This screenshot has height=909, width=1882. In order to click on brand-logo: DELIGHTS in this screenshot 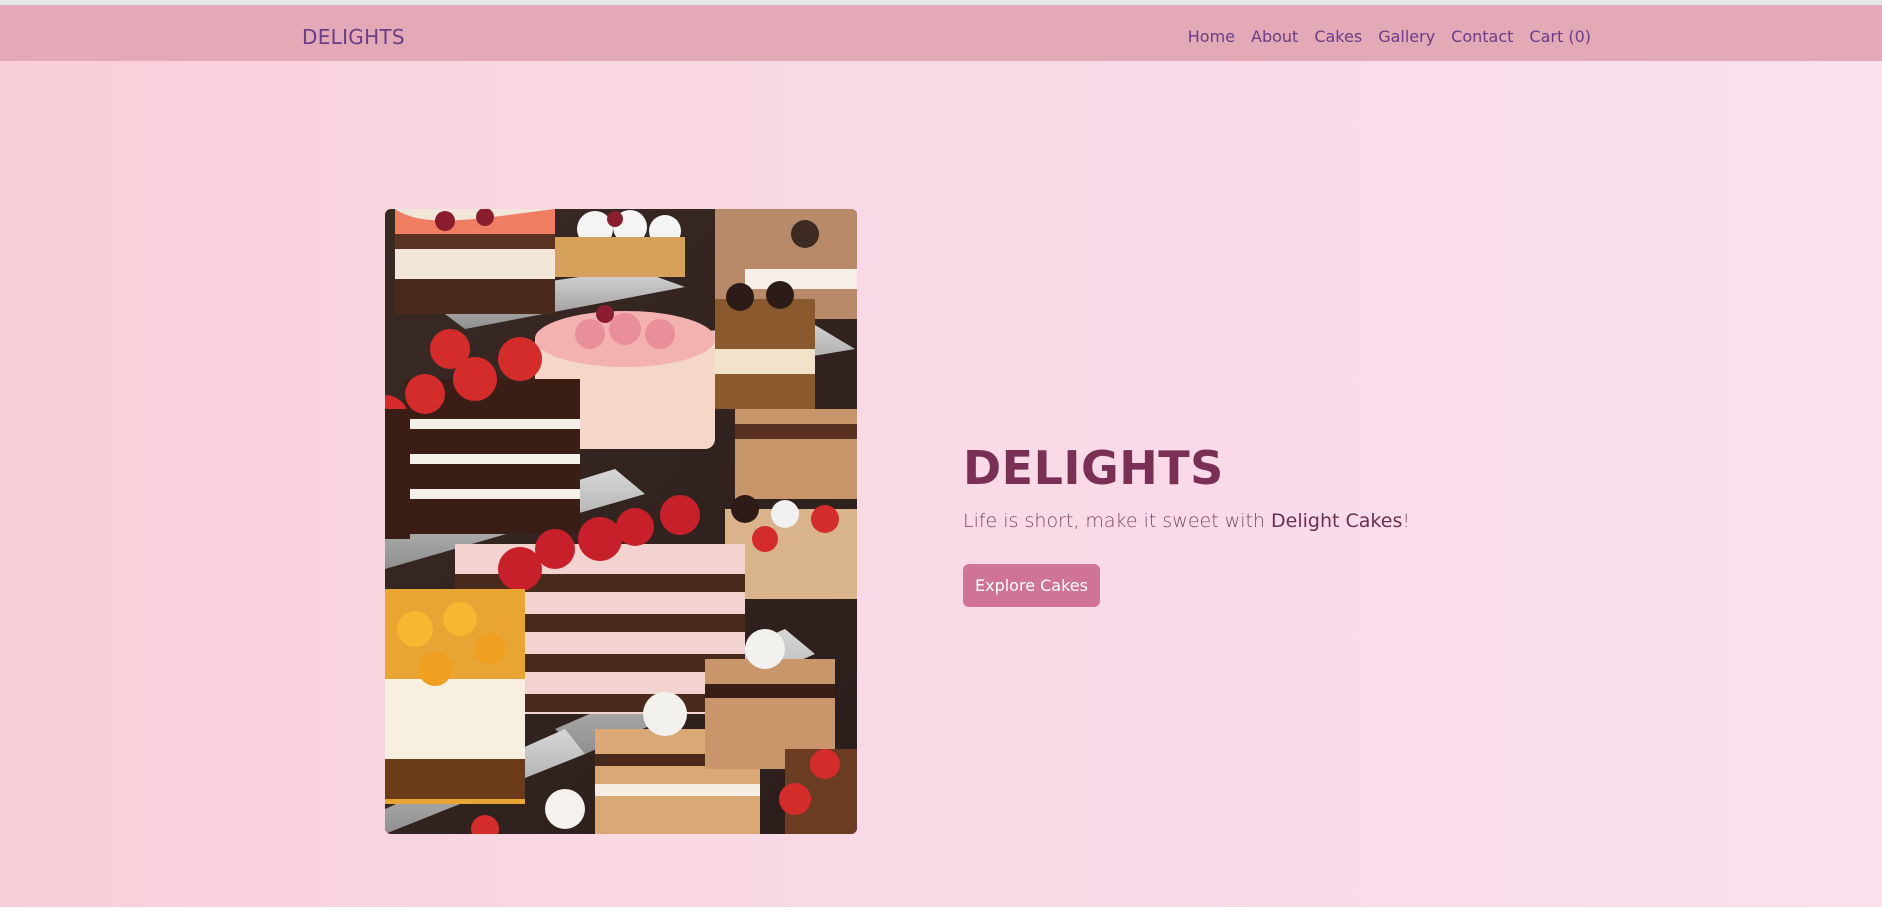, I will do `click(353, 37)`.